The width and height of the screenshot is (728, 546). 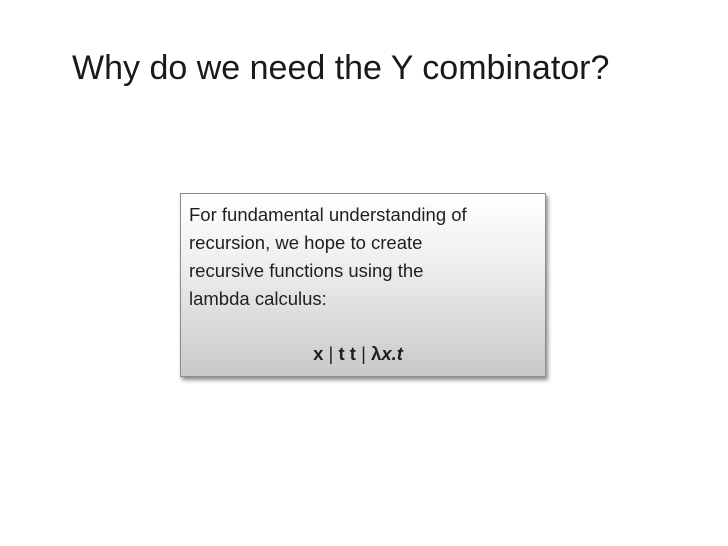 I want to click on callout-line-2: recursion, we hope to create, so click(x=306, y=242).